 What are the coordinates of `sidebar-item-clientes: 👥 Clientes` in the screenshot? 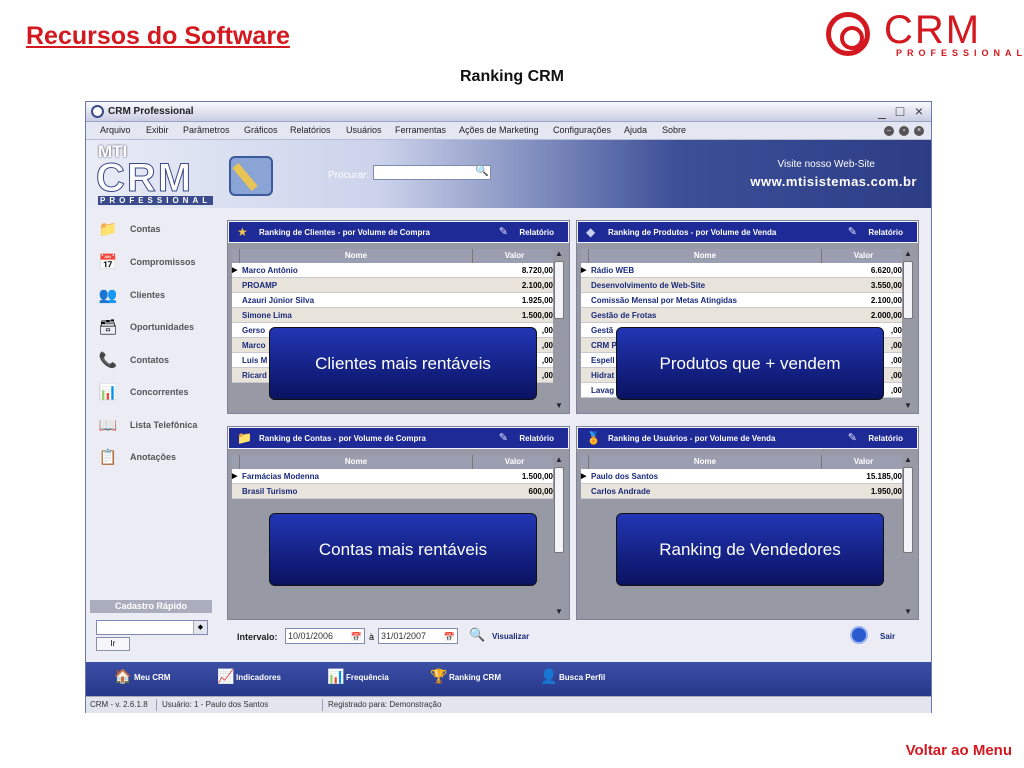 It's located at (155, 296).